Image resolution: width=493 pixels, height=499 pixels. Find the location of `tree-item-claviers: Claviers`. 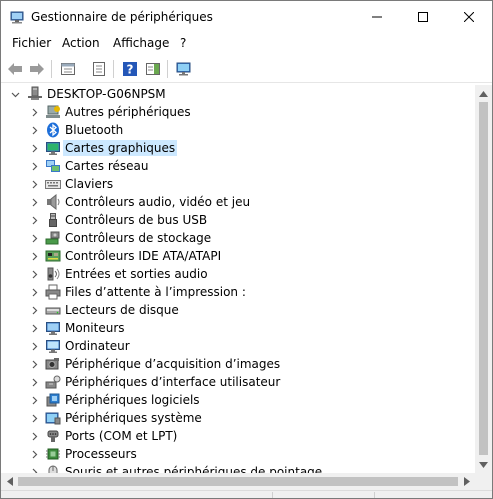

tree-item-claviers: Claviers is located at coordinates (238, 184).